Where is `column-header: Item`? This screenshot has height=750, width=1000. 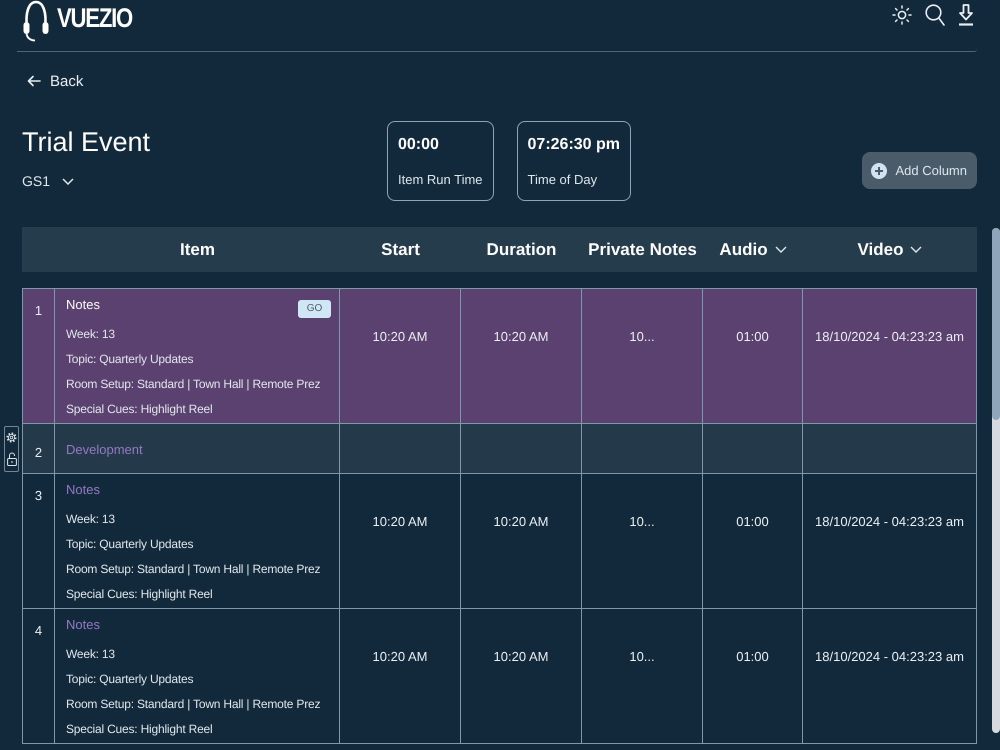
column-header: Item is located at coordinates (197, 250).